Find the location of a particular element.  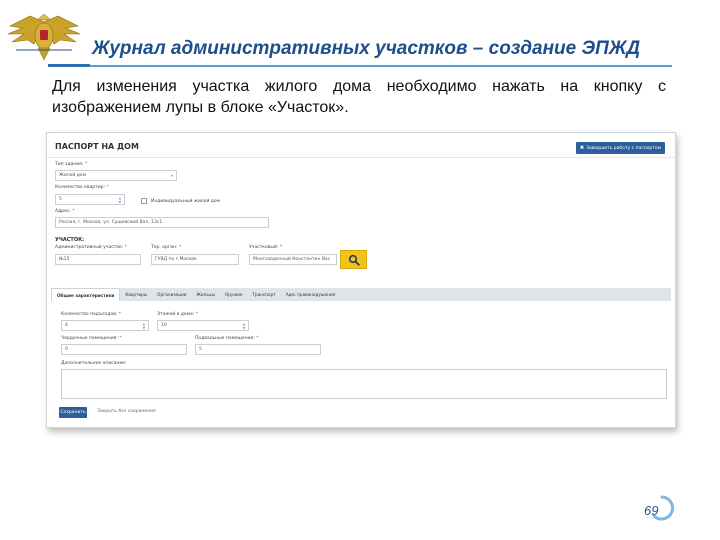

district-section-title: УЧАСТОК: is located at coordinates (70, 240).